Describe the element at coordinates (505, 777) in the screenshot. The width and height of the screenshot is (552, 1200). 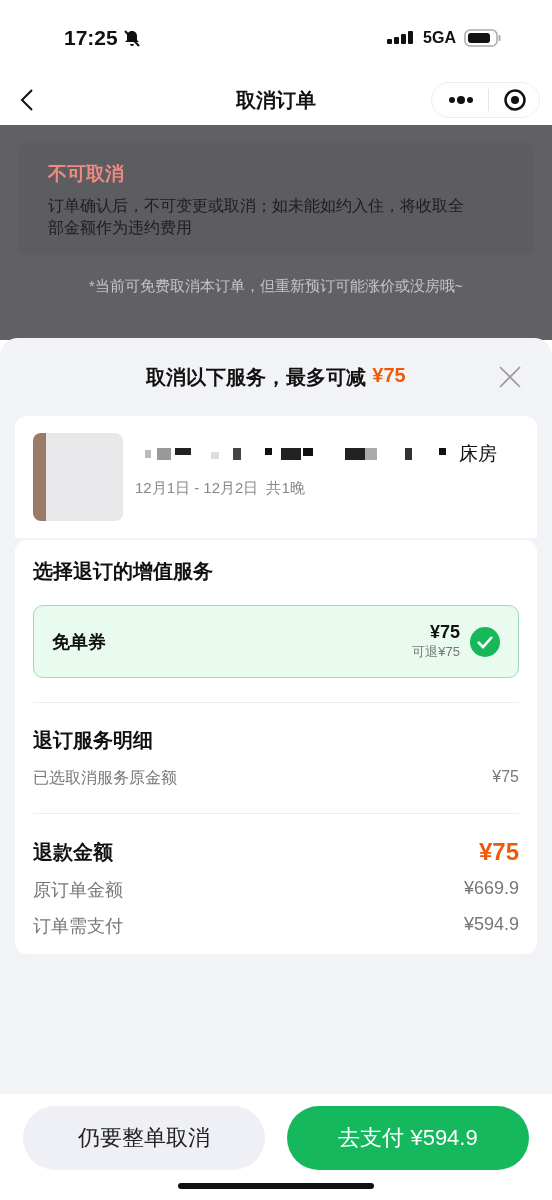
I see `detail-value: ¥75` at that location.